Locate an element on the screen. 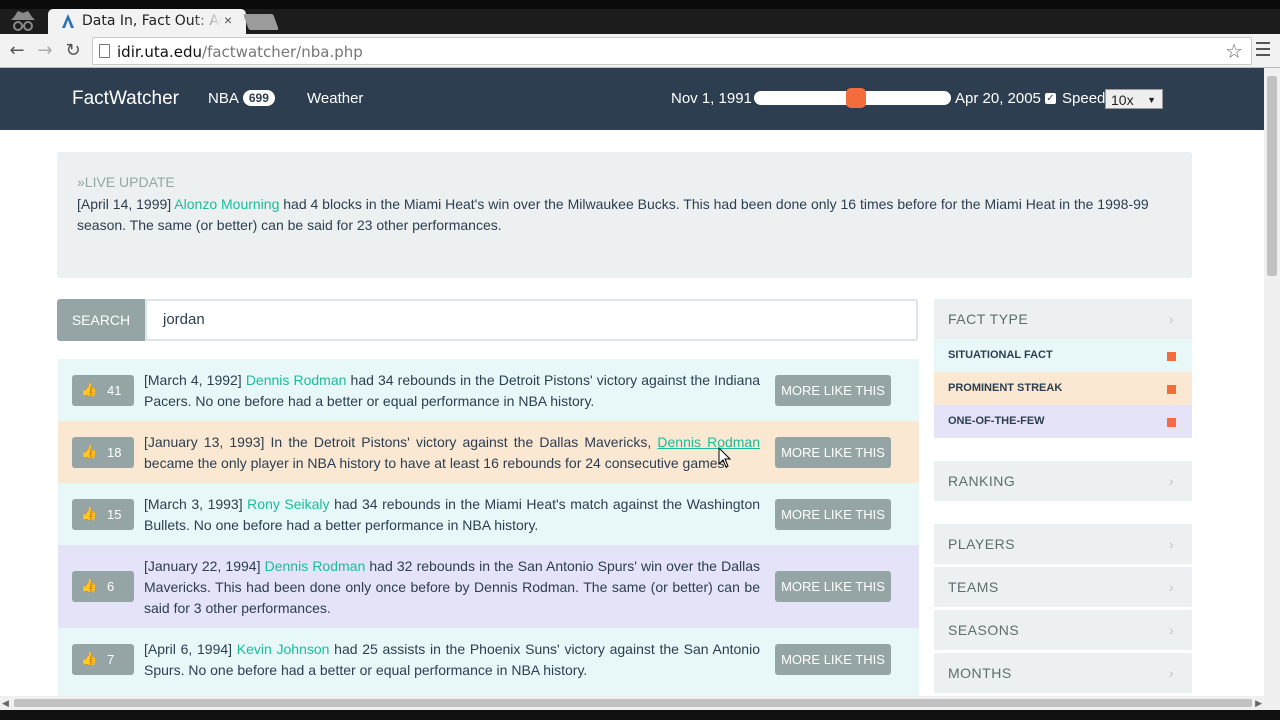 This screenshot has width=1280, height=720. tab-active: Data In, Fact Out: Au × is located at coordinates (147, 21).